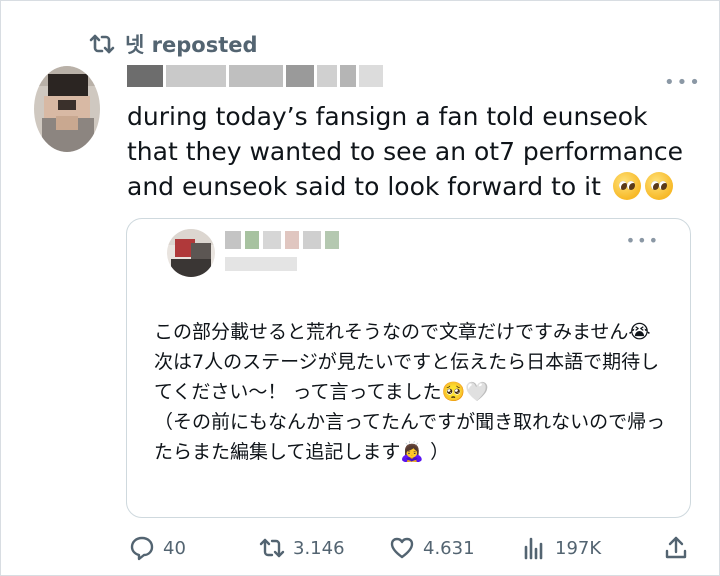 The height and width of the screenshot is (576, 720). What do you see at coordinates (319, 548) in the screenshot?
I see `repost-count: 3.146` at bounding box center [319, 548].